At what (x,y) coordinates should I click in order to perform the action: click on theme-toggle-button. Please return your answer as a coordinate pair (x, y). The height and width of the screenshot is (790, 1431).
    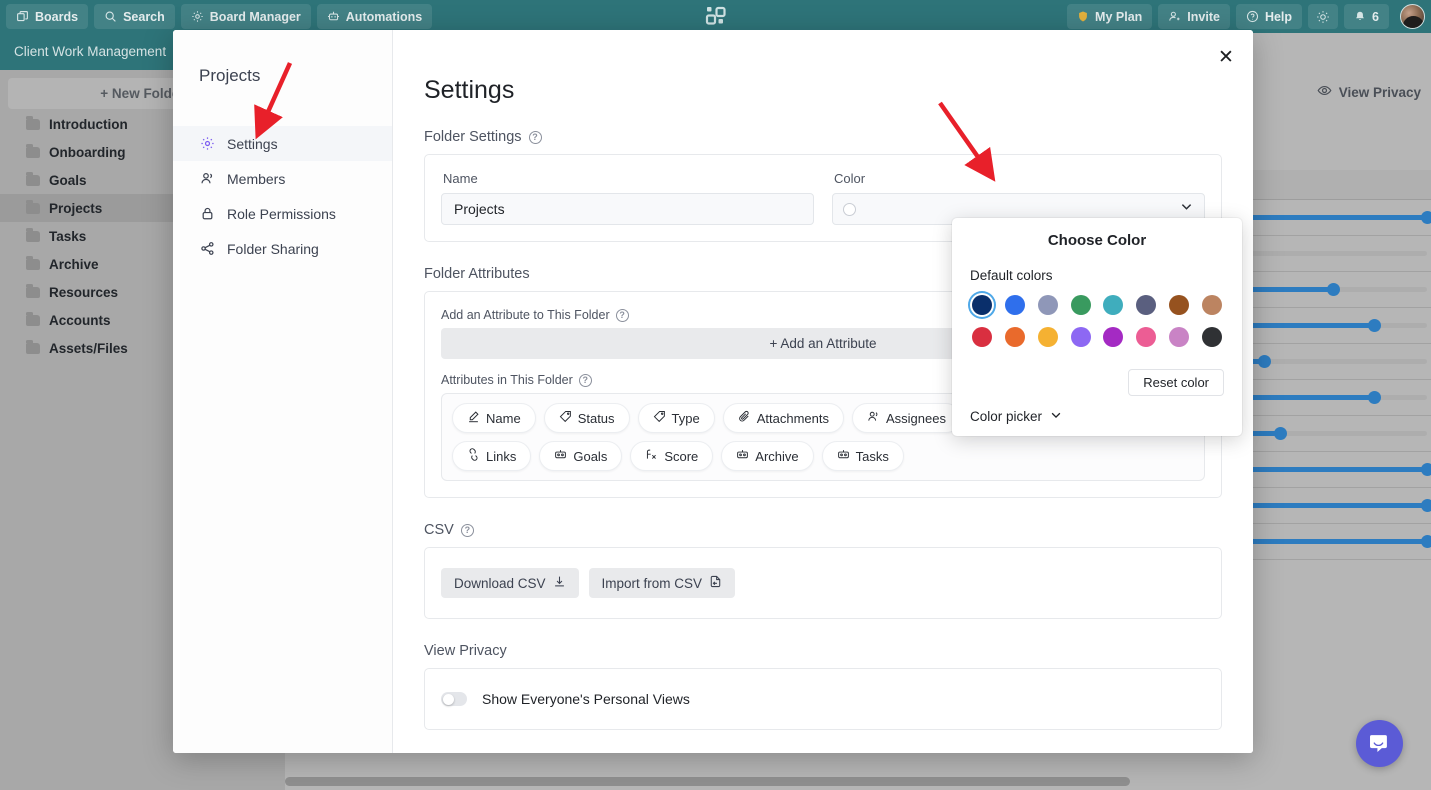
    Looking at the image, I should click on (1323, 16).